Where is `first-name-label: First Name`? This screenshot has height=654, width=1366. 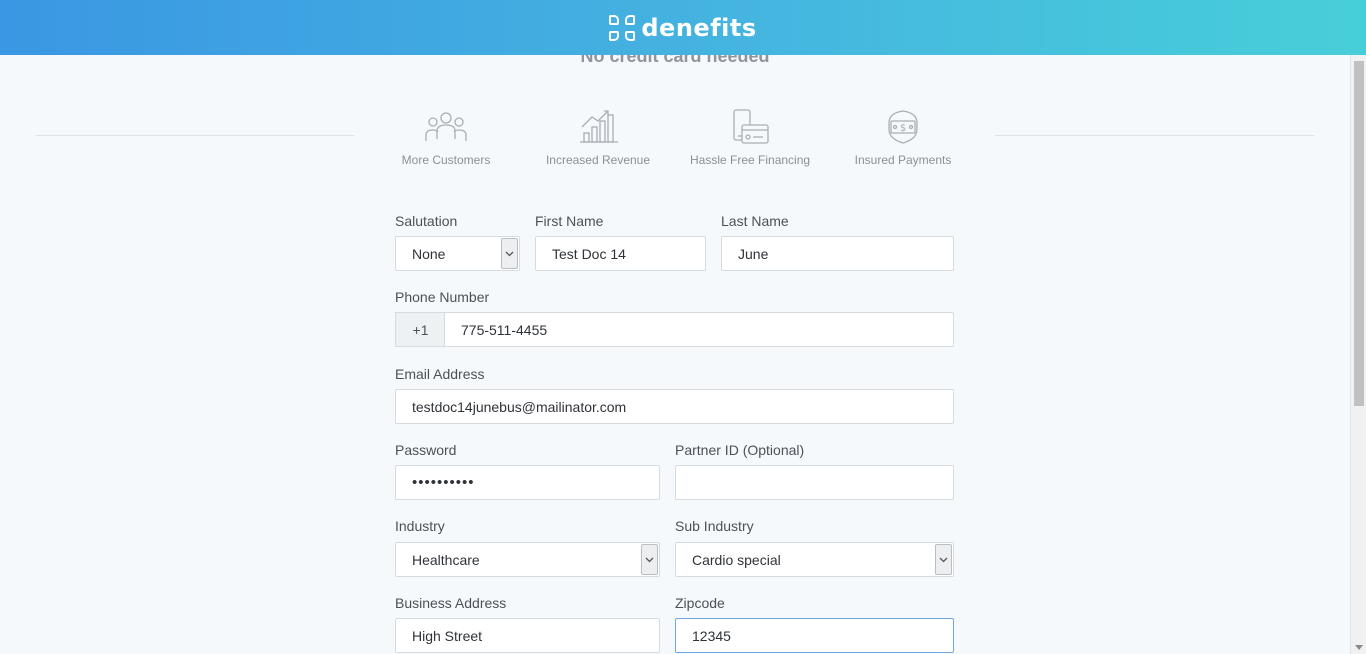 first-name-label: First Name is located at coordinates (569, 221).